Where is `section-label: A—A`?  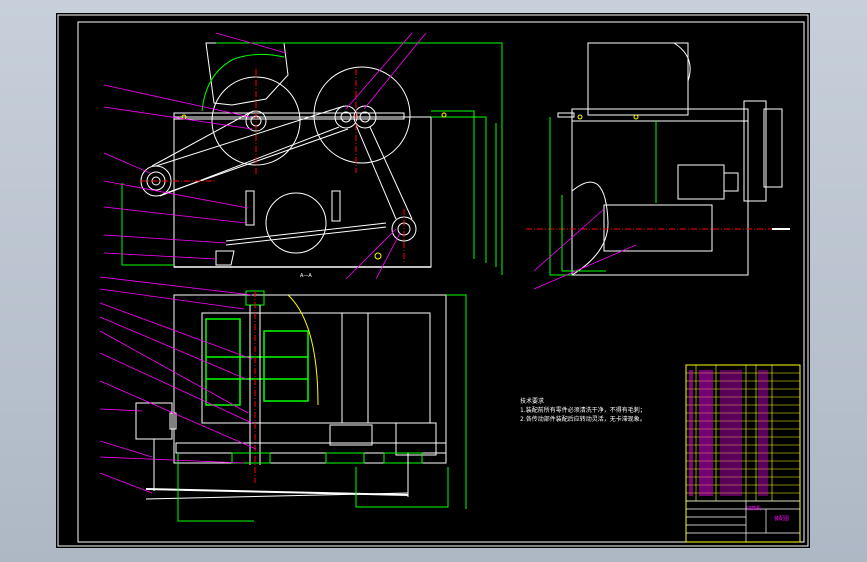
section-label: A—A is located at coordinates (306, 276).